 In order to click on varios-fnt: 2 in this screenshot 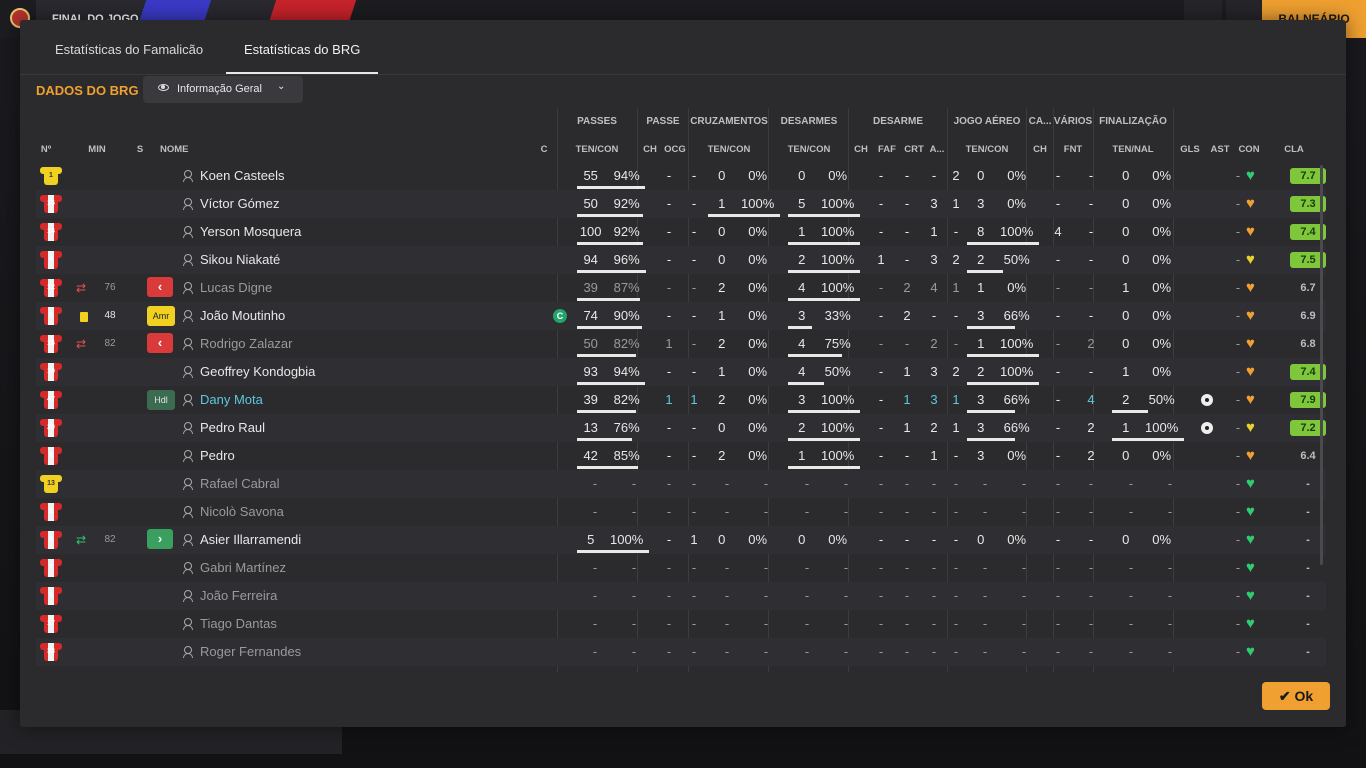, I will do `click(1091, 343)`.